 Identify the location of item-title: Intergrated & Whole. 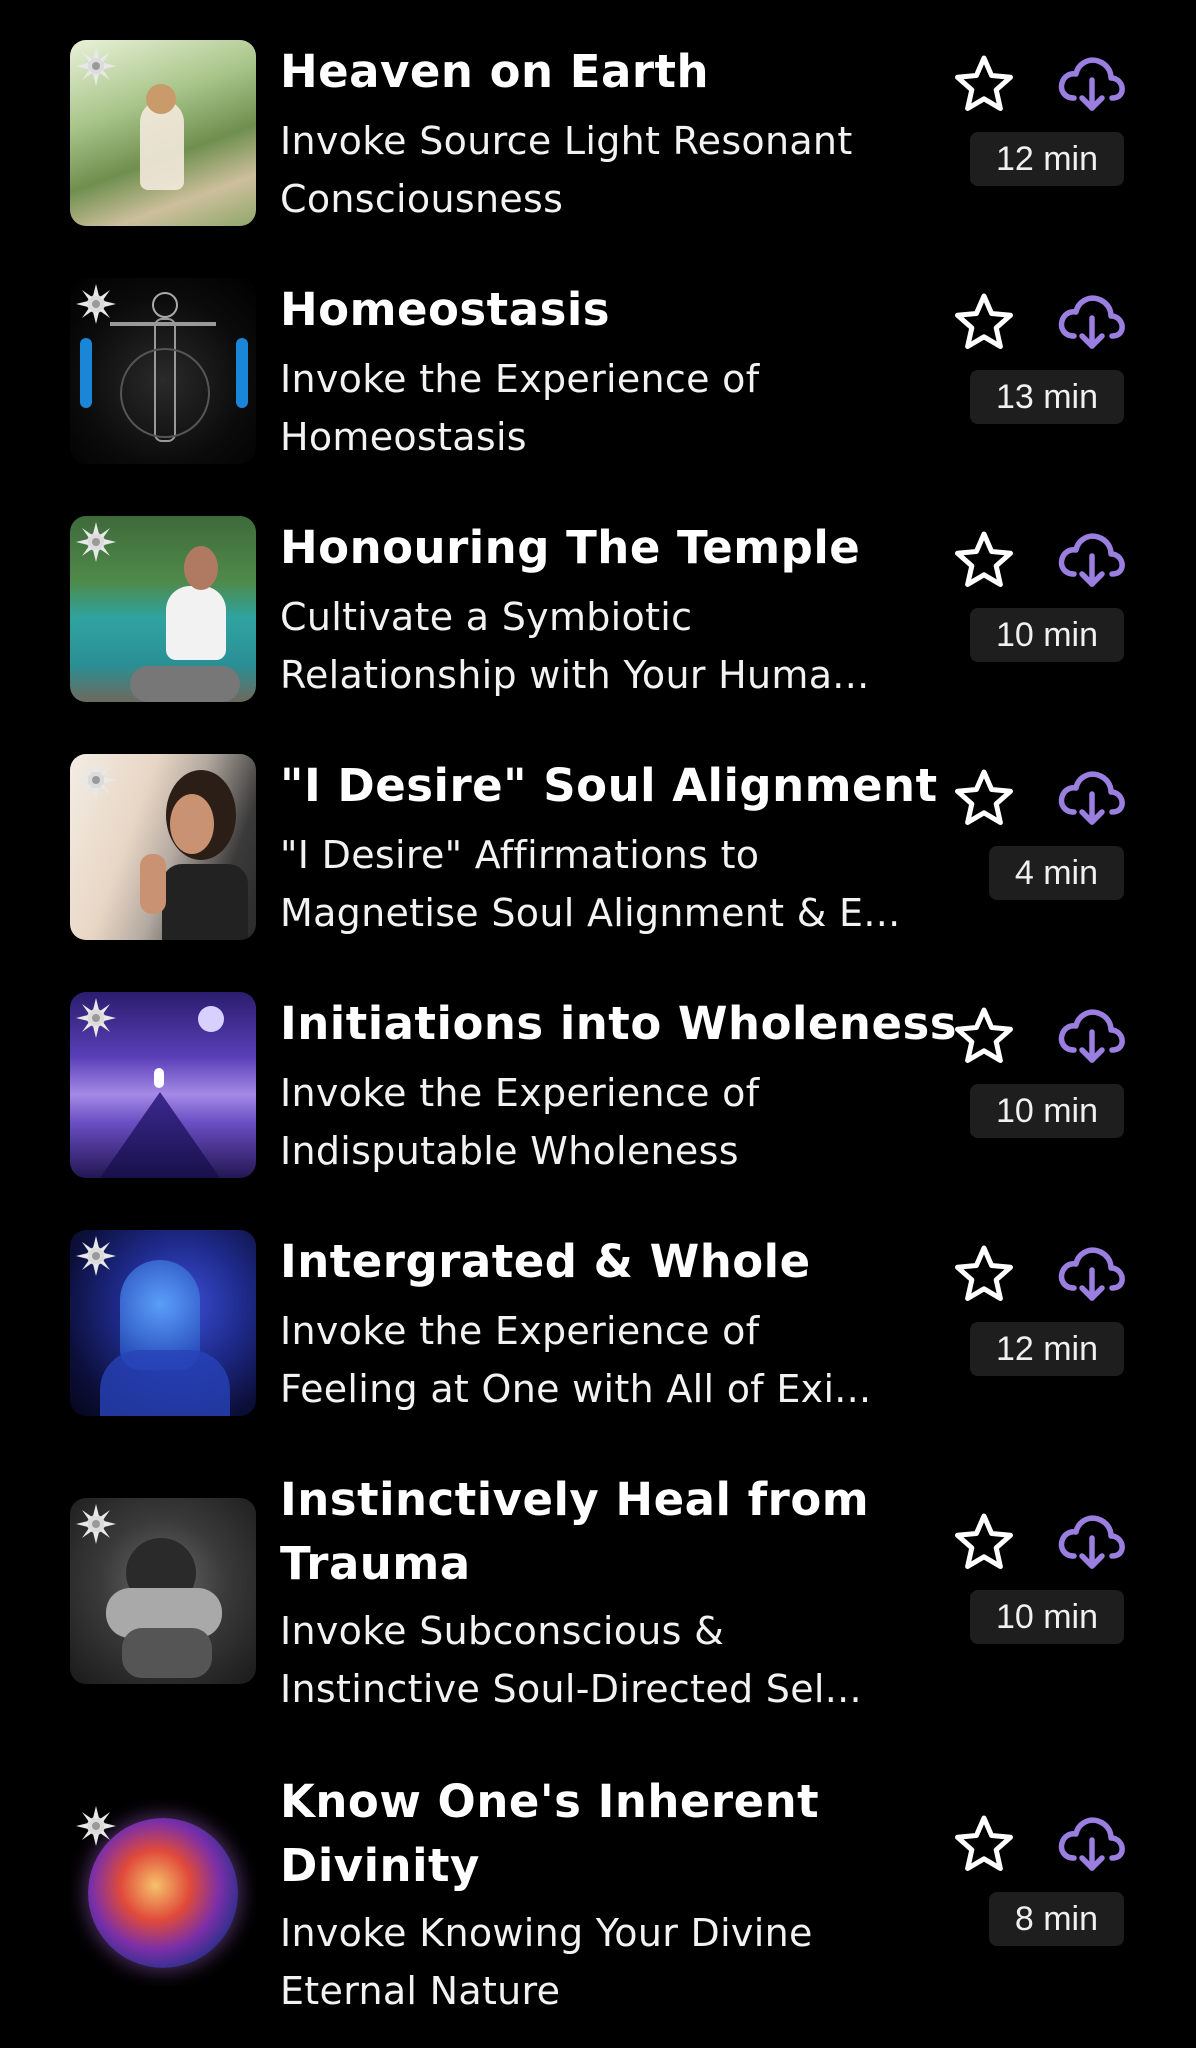
(545, 1261).